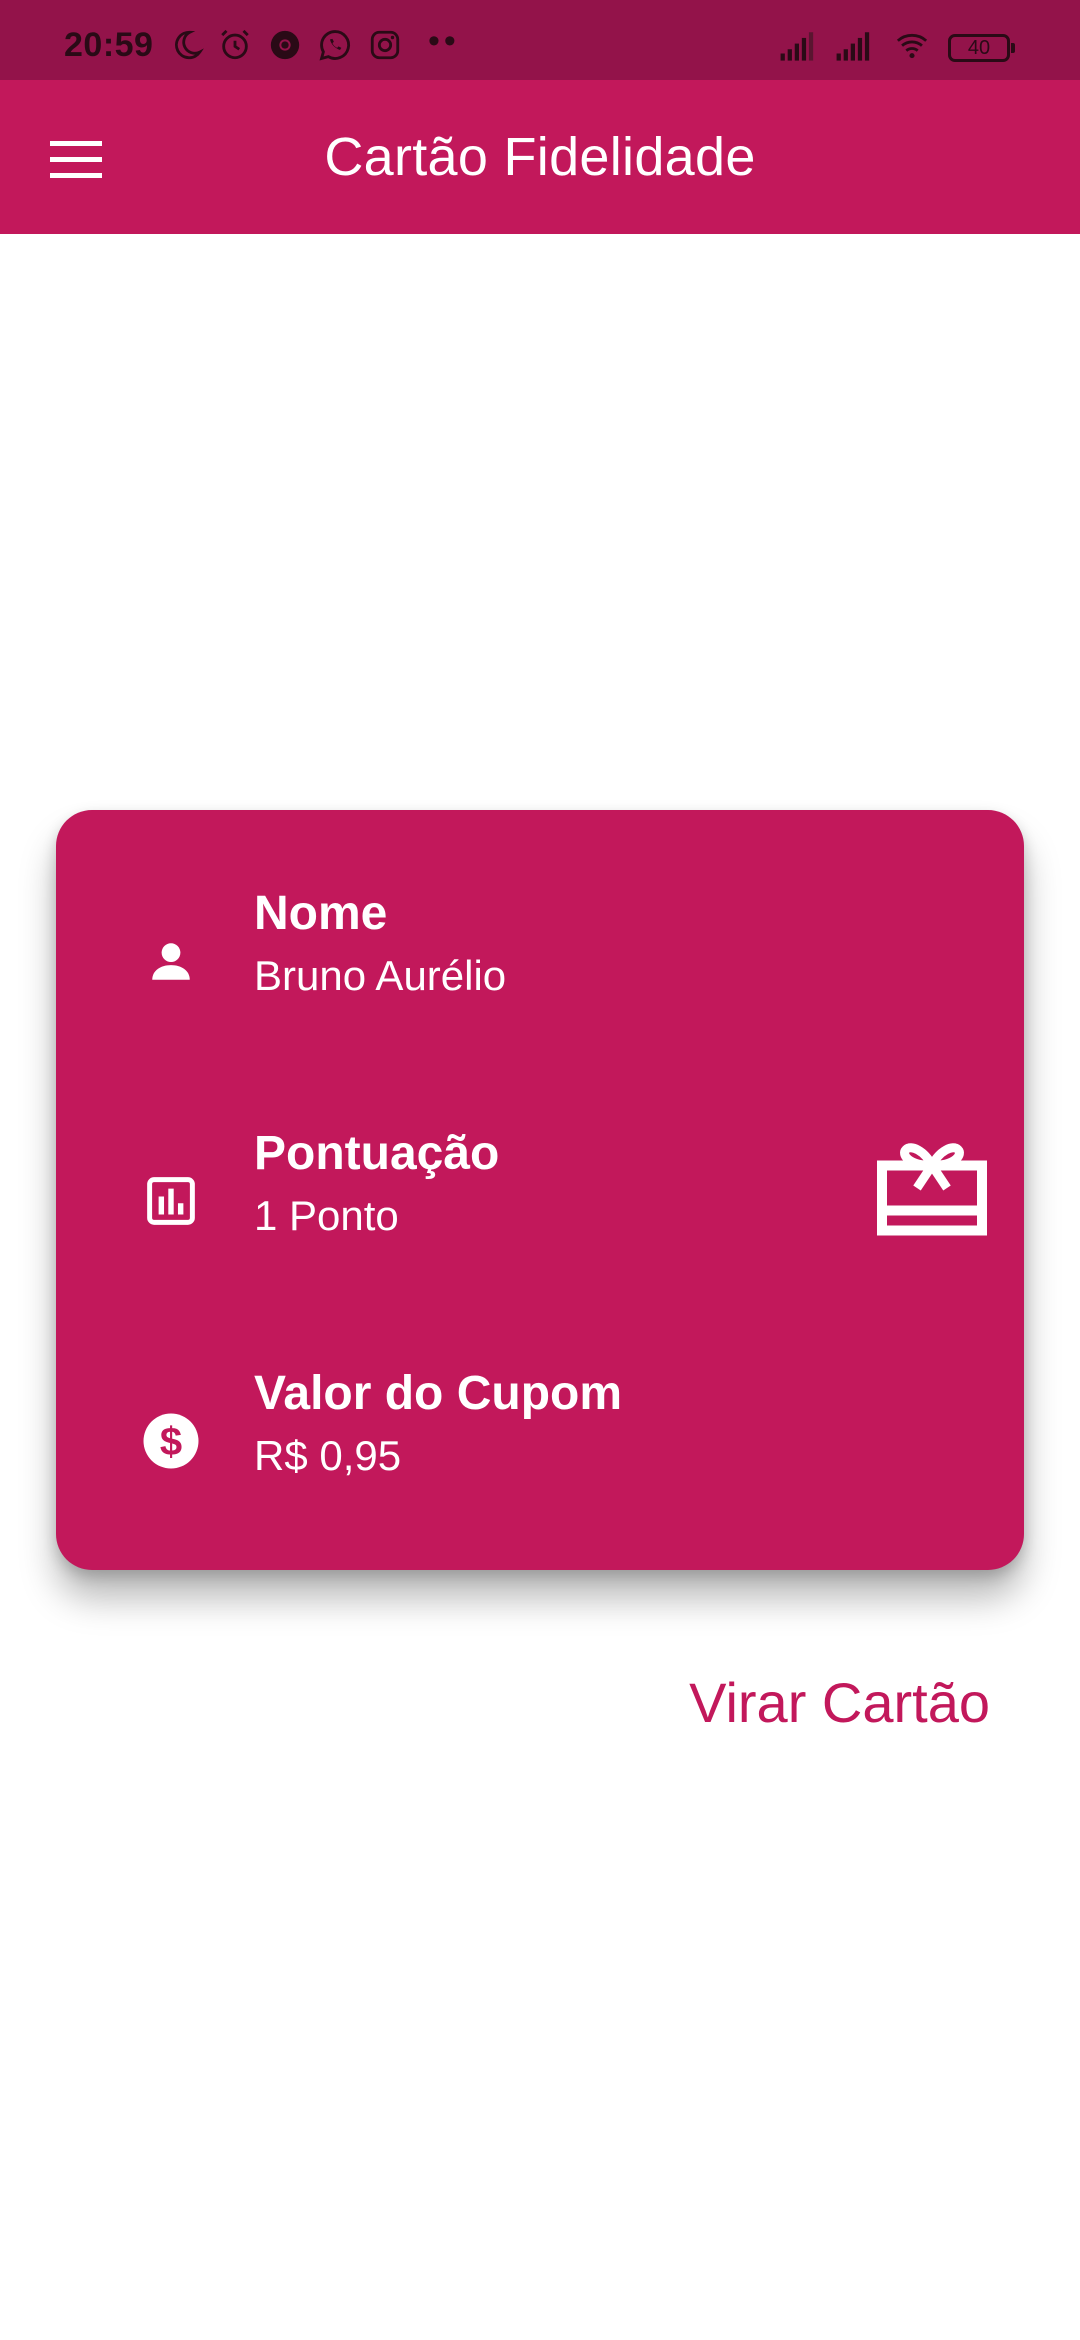  I want to click on points-label: Pontuação, so click(377, 1153).